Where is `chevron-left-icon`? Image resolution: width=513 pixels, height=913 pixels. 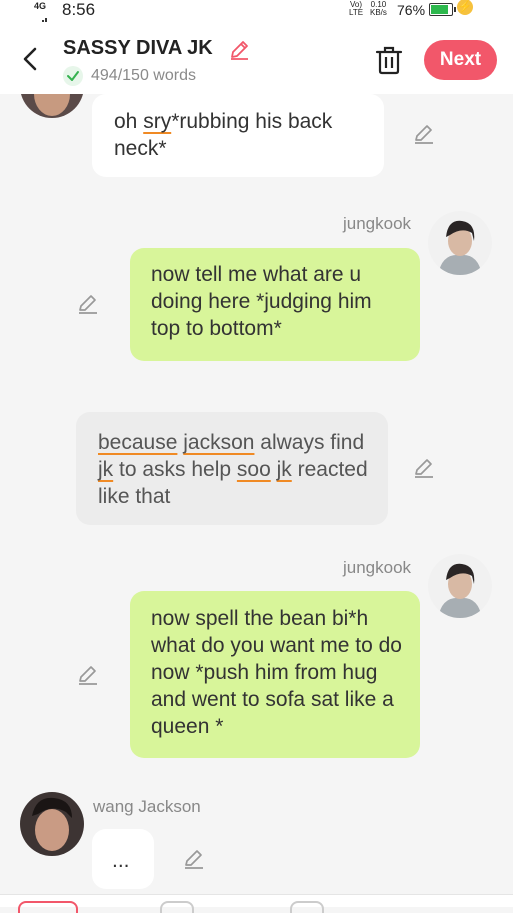
chevron-left-icon is located at coordinates (30, 59).